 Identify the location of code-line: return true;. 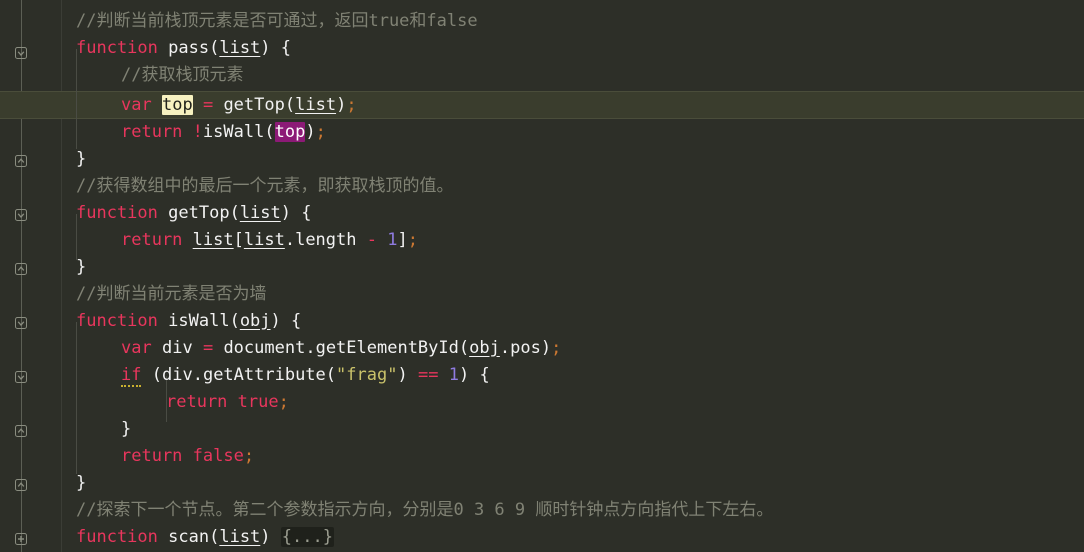
(175, 402).